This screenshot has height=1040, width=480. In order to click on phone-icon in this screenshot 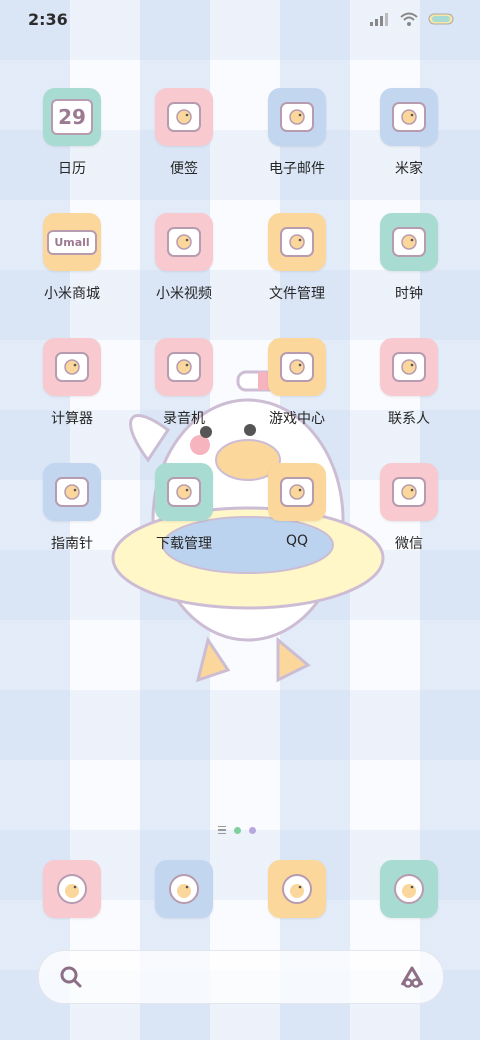, I will do `click(72, 889)`.